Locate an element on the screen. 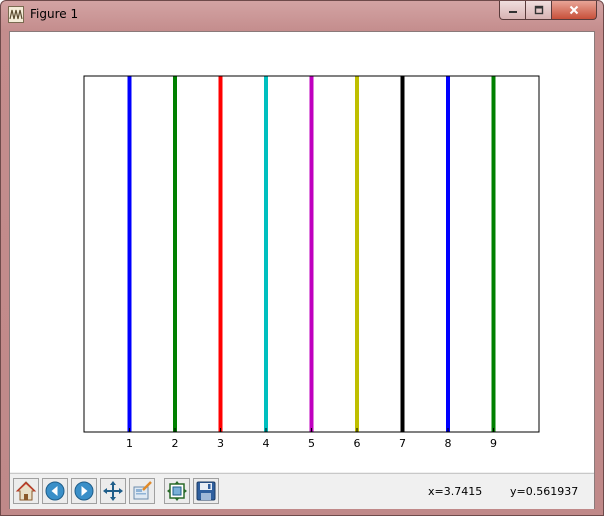  subplots-button is located at coordinates (177, 491).